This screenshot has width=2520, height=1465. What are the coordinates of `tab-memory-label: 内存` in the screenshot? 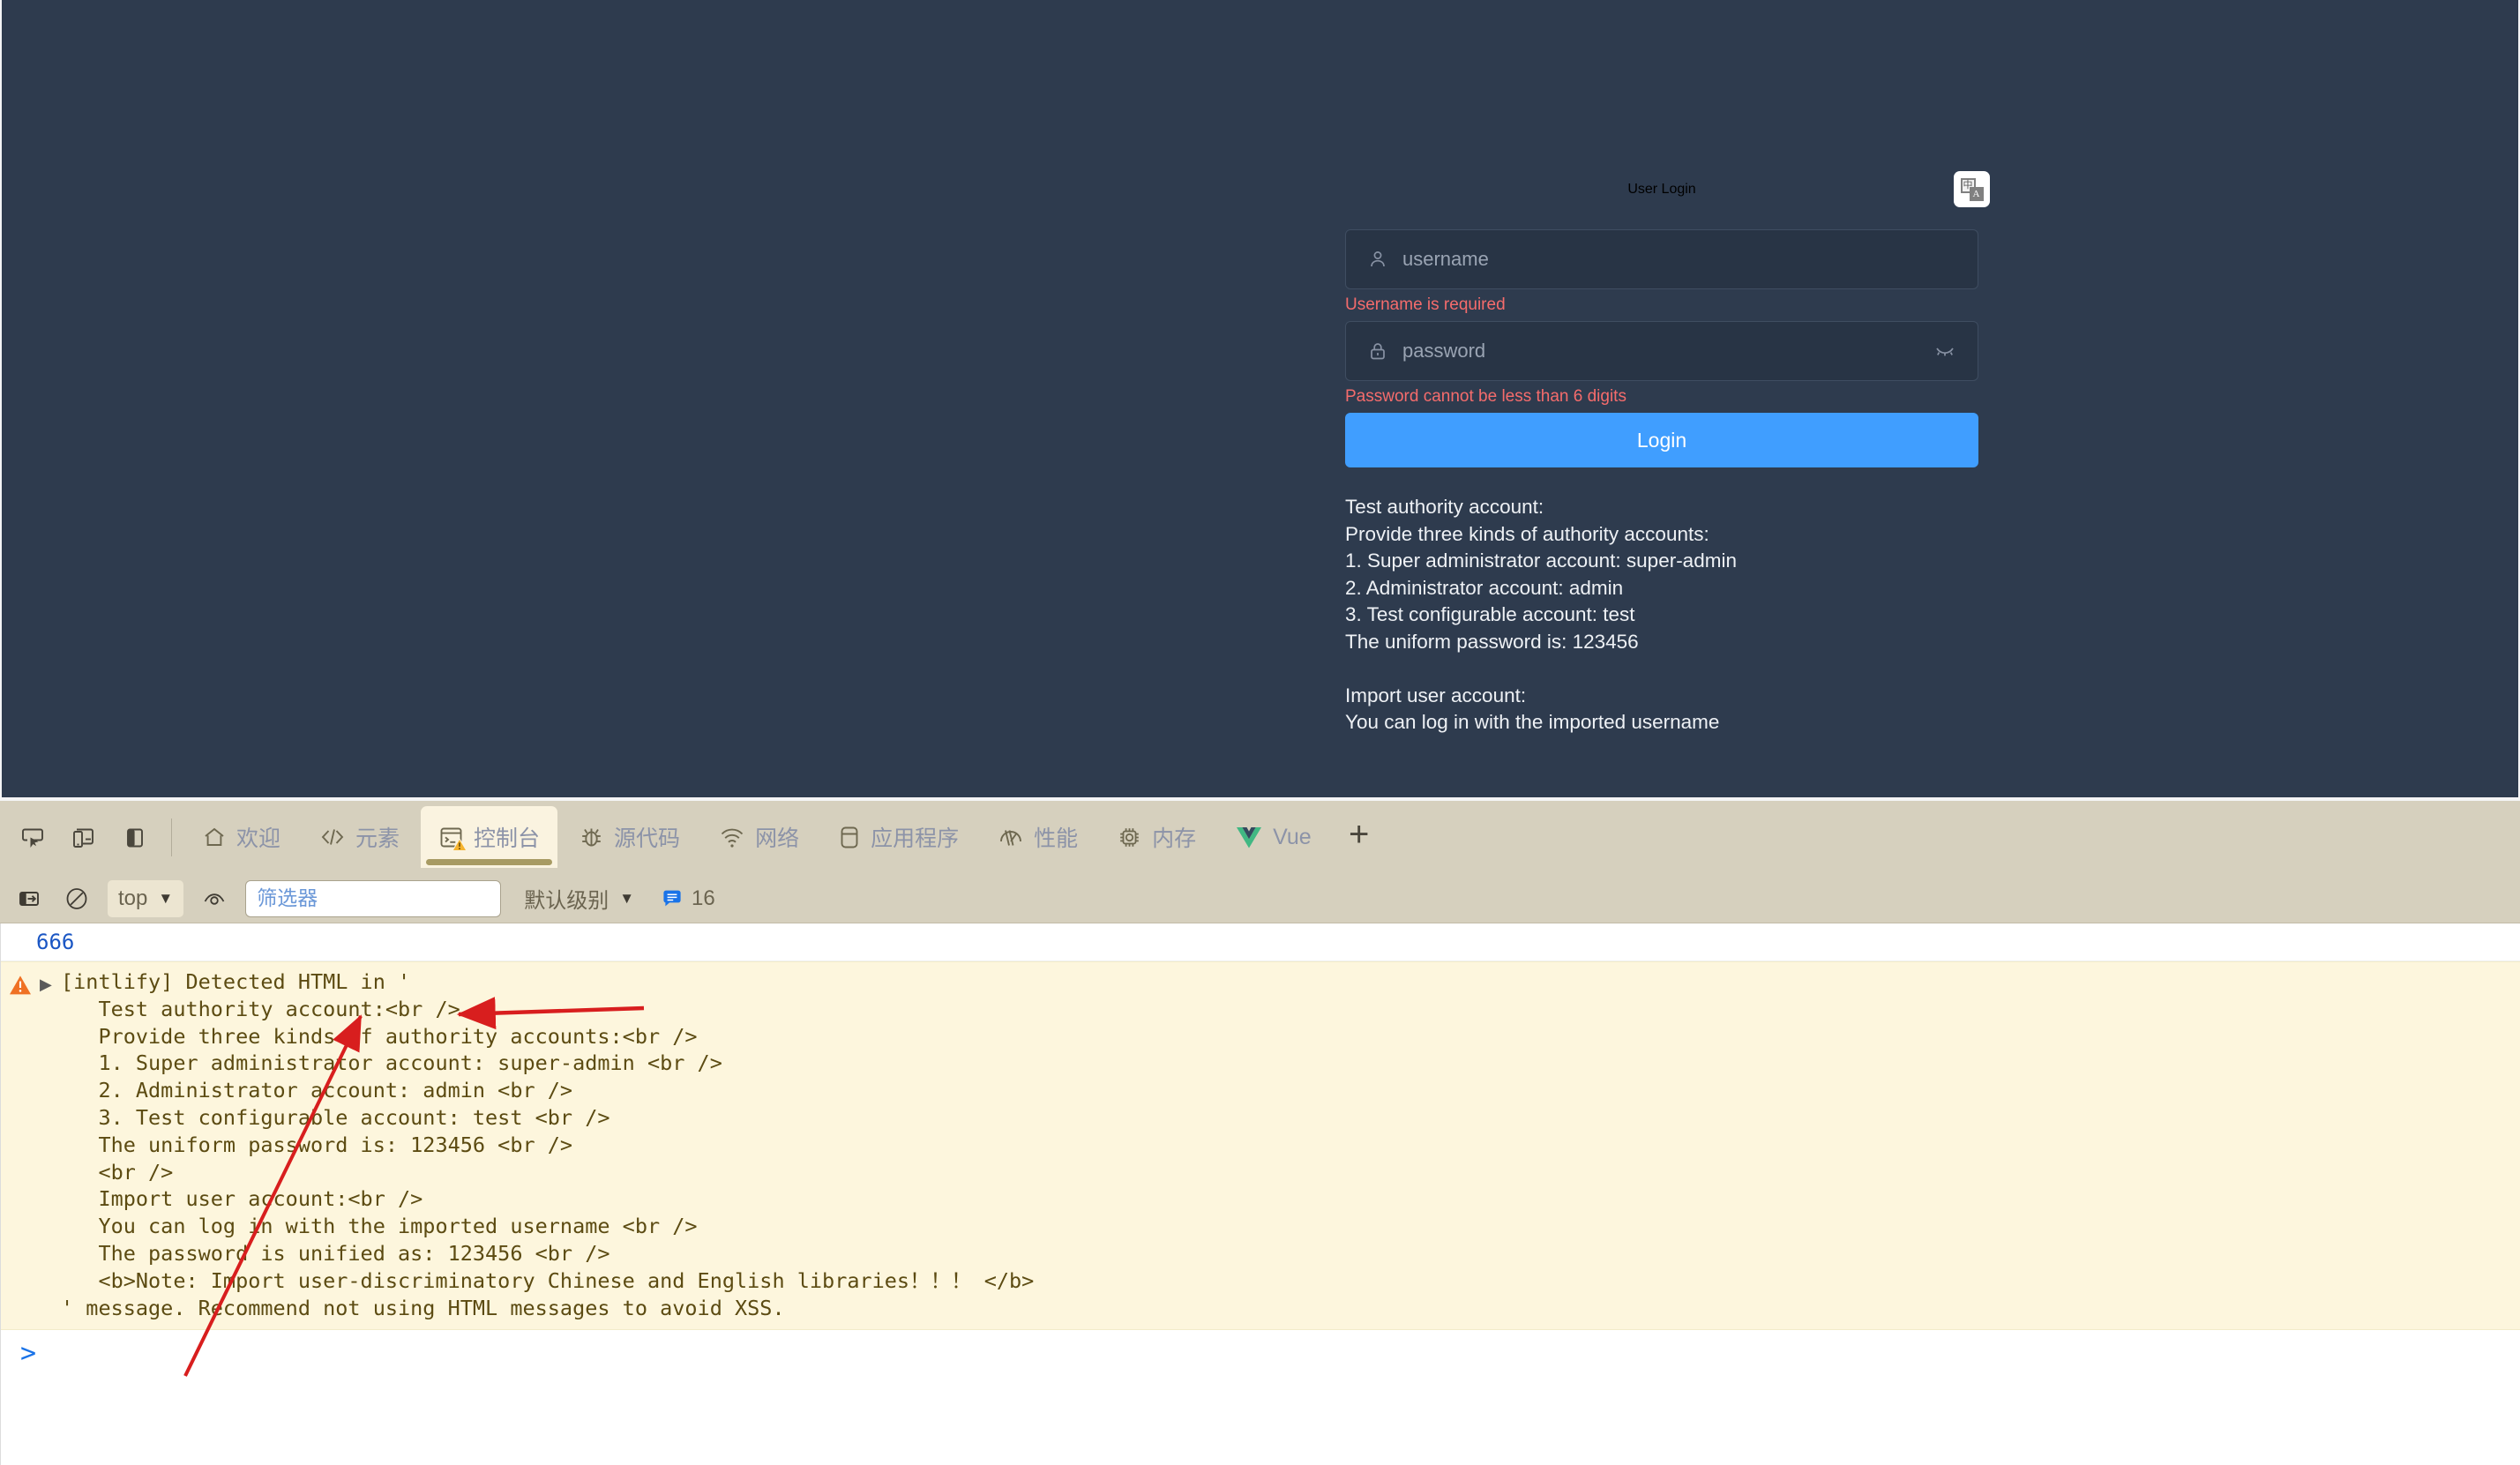 It's located at (1174, 838).